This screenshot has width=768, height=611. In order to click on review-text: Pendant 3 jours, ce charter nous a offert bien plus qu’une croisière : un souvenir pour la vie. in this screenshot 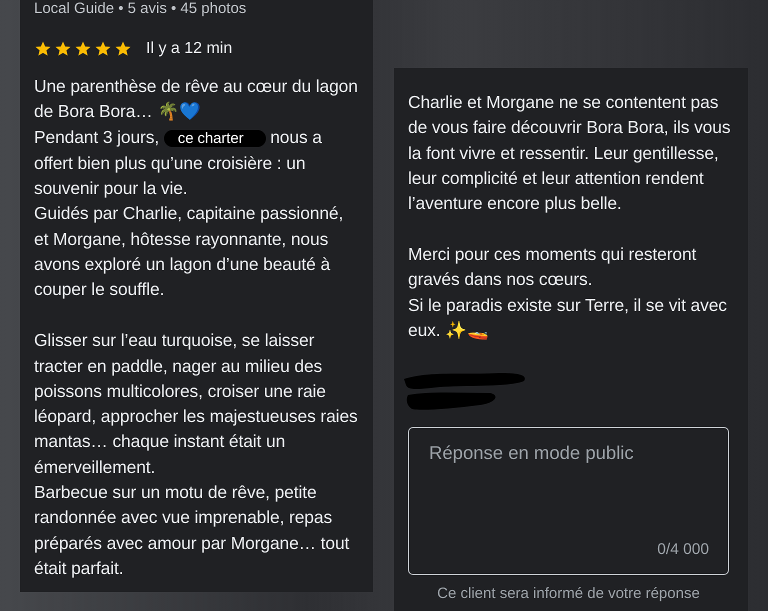, I will do `click(178, 163)`.